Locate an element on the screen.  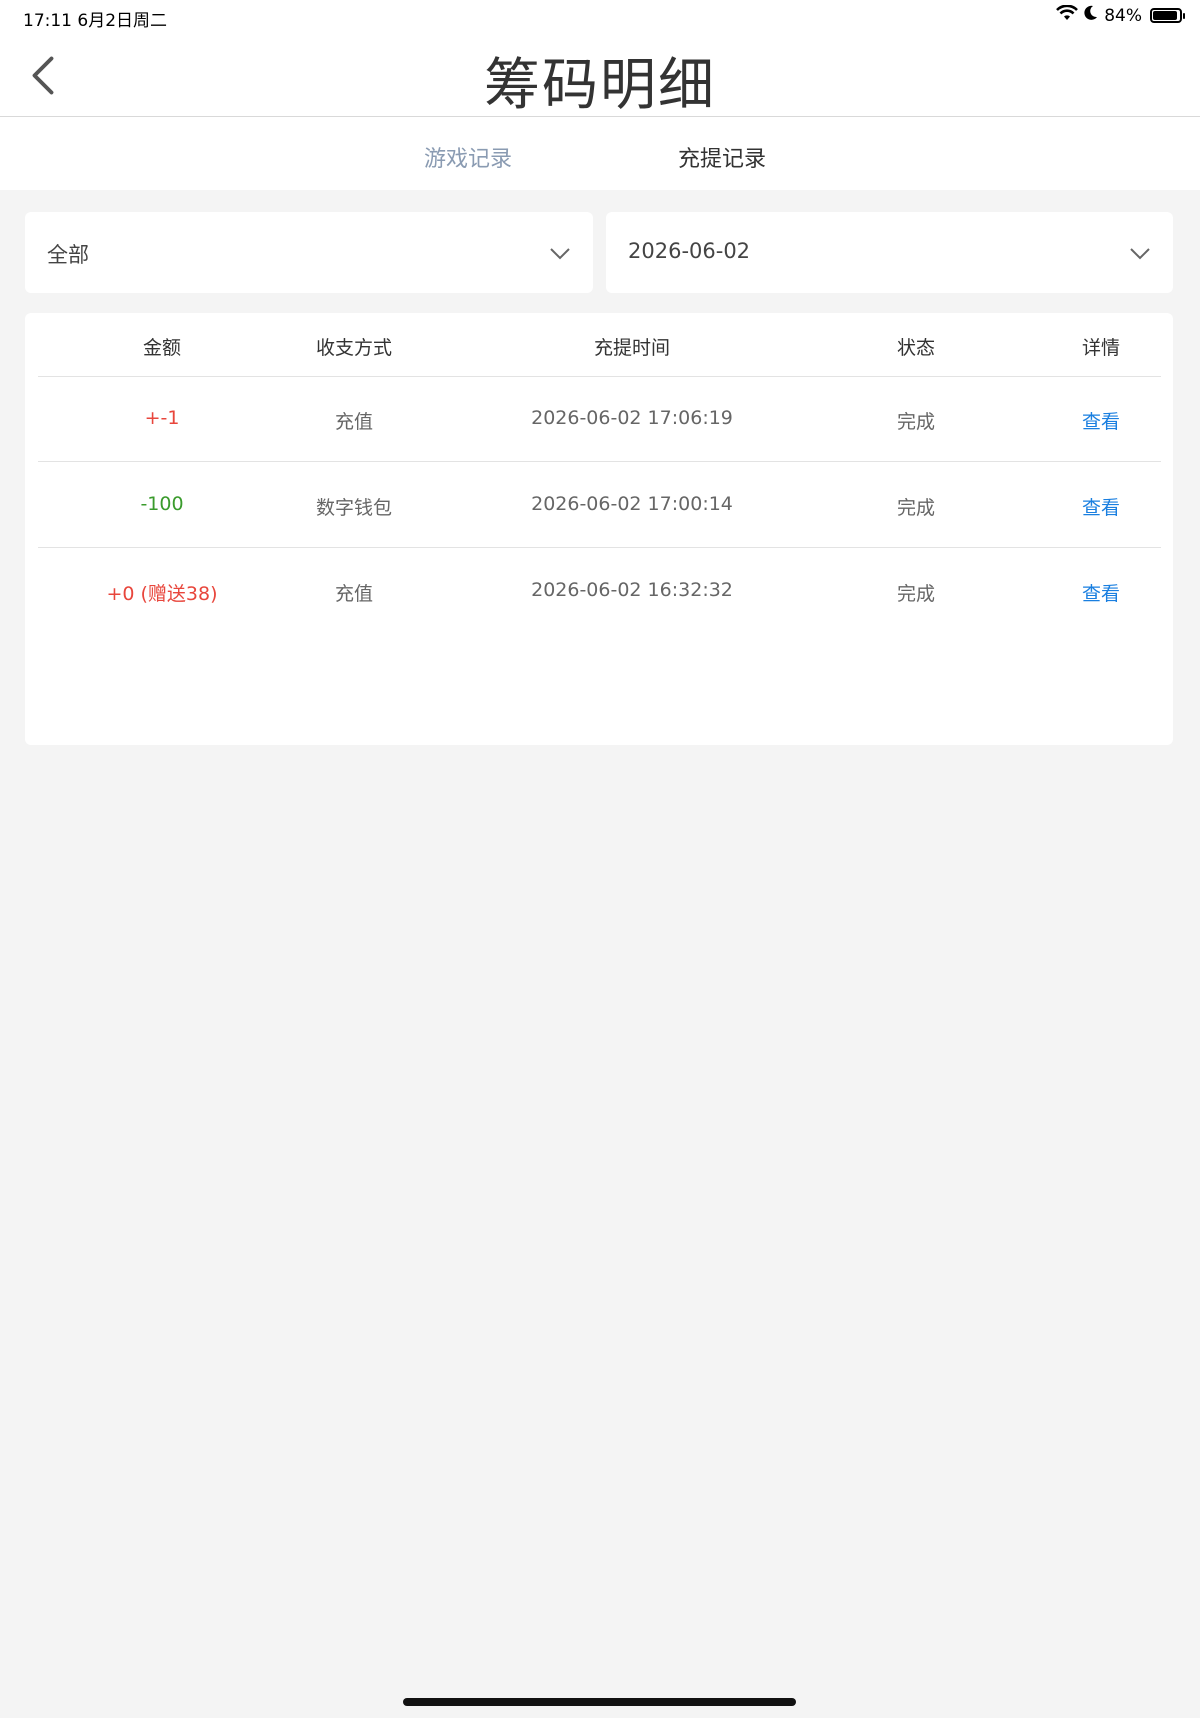
row-amount: +0 (赠送38) is located at coordinates (162, 594).